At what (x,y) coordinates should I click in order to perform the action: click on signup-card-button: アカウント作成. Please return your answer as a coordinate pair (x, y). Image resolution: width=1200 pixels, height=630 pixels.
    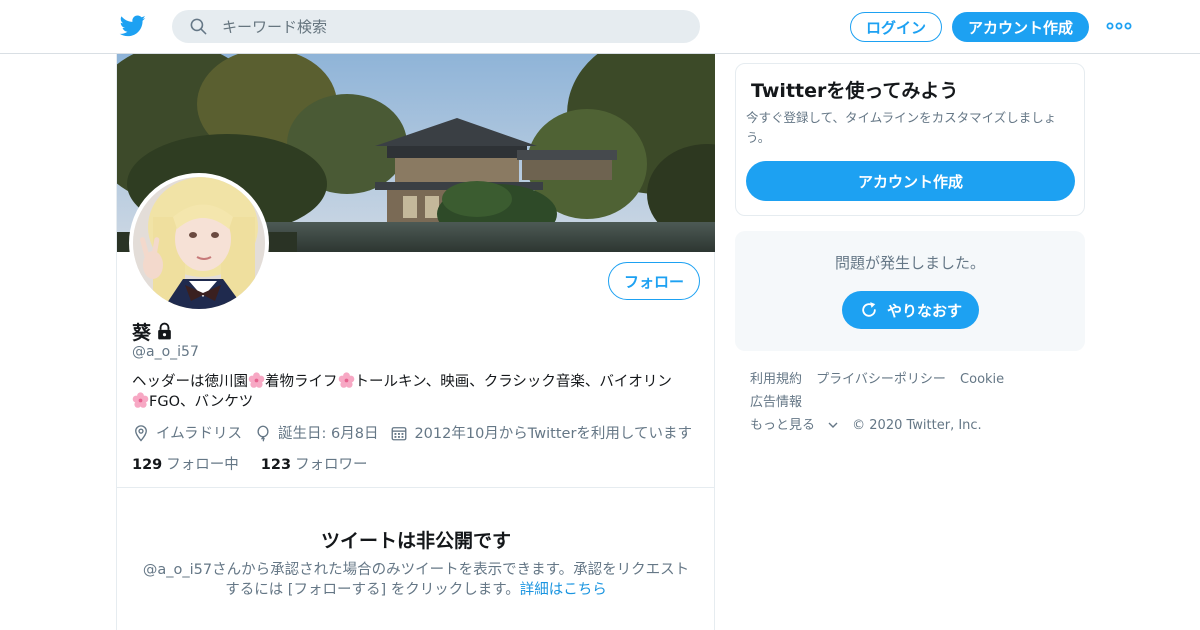
    Looking at the image, I should click on (910, 181).